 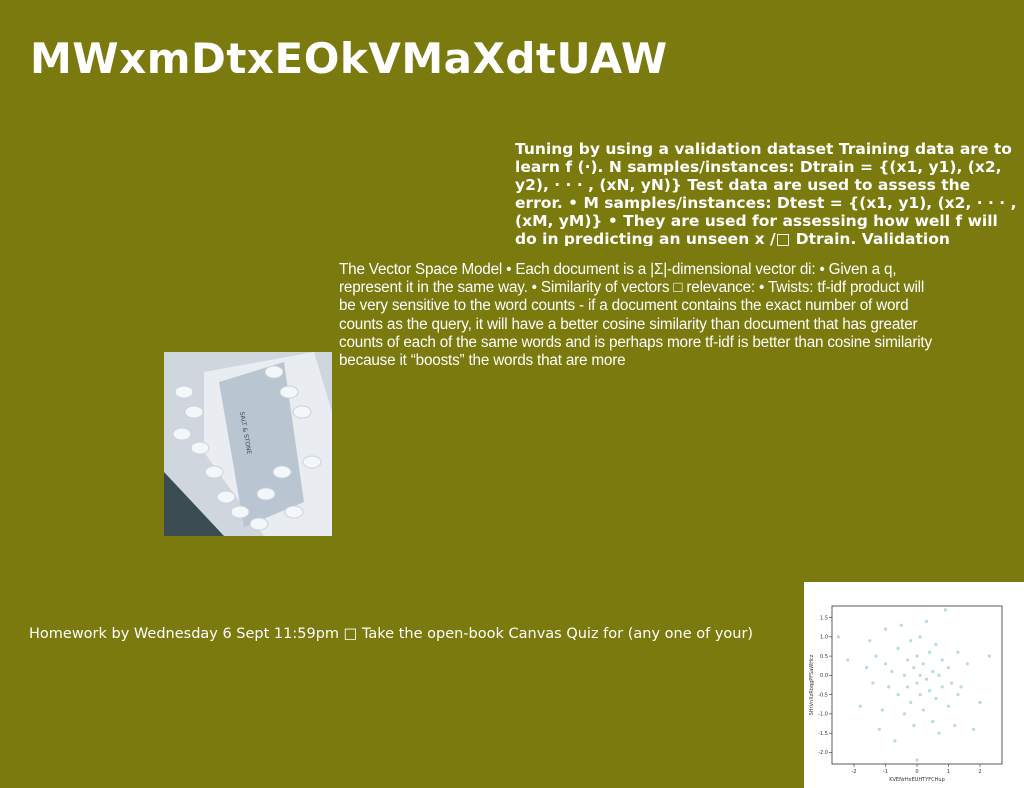 What do you see at coordinates (824, 676) in the screenshot?
I see `y-tick-label: 0.0` at bounding box center [824, 676].